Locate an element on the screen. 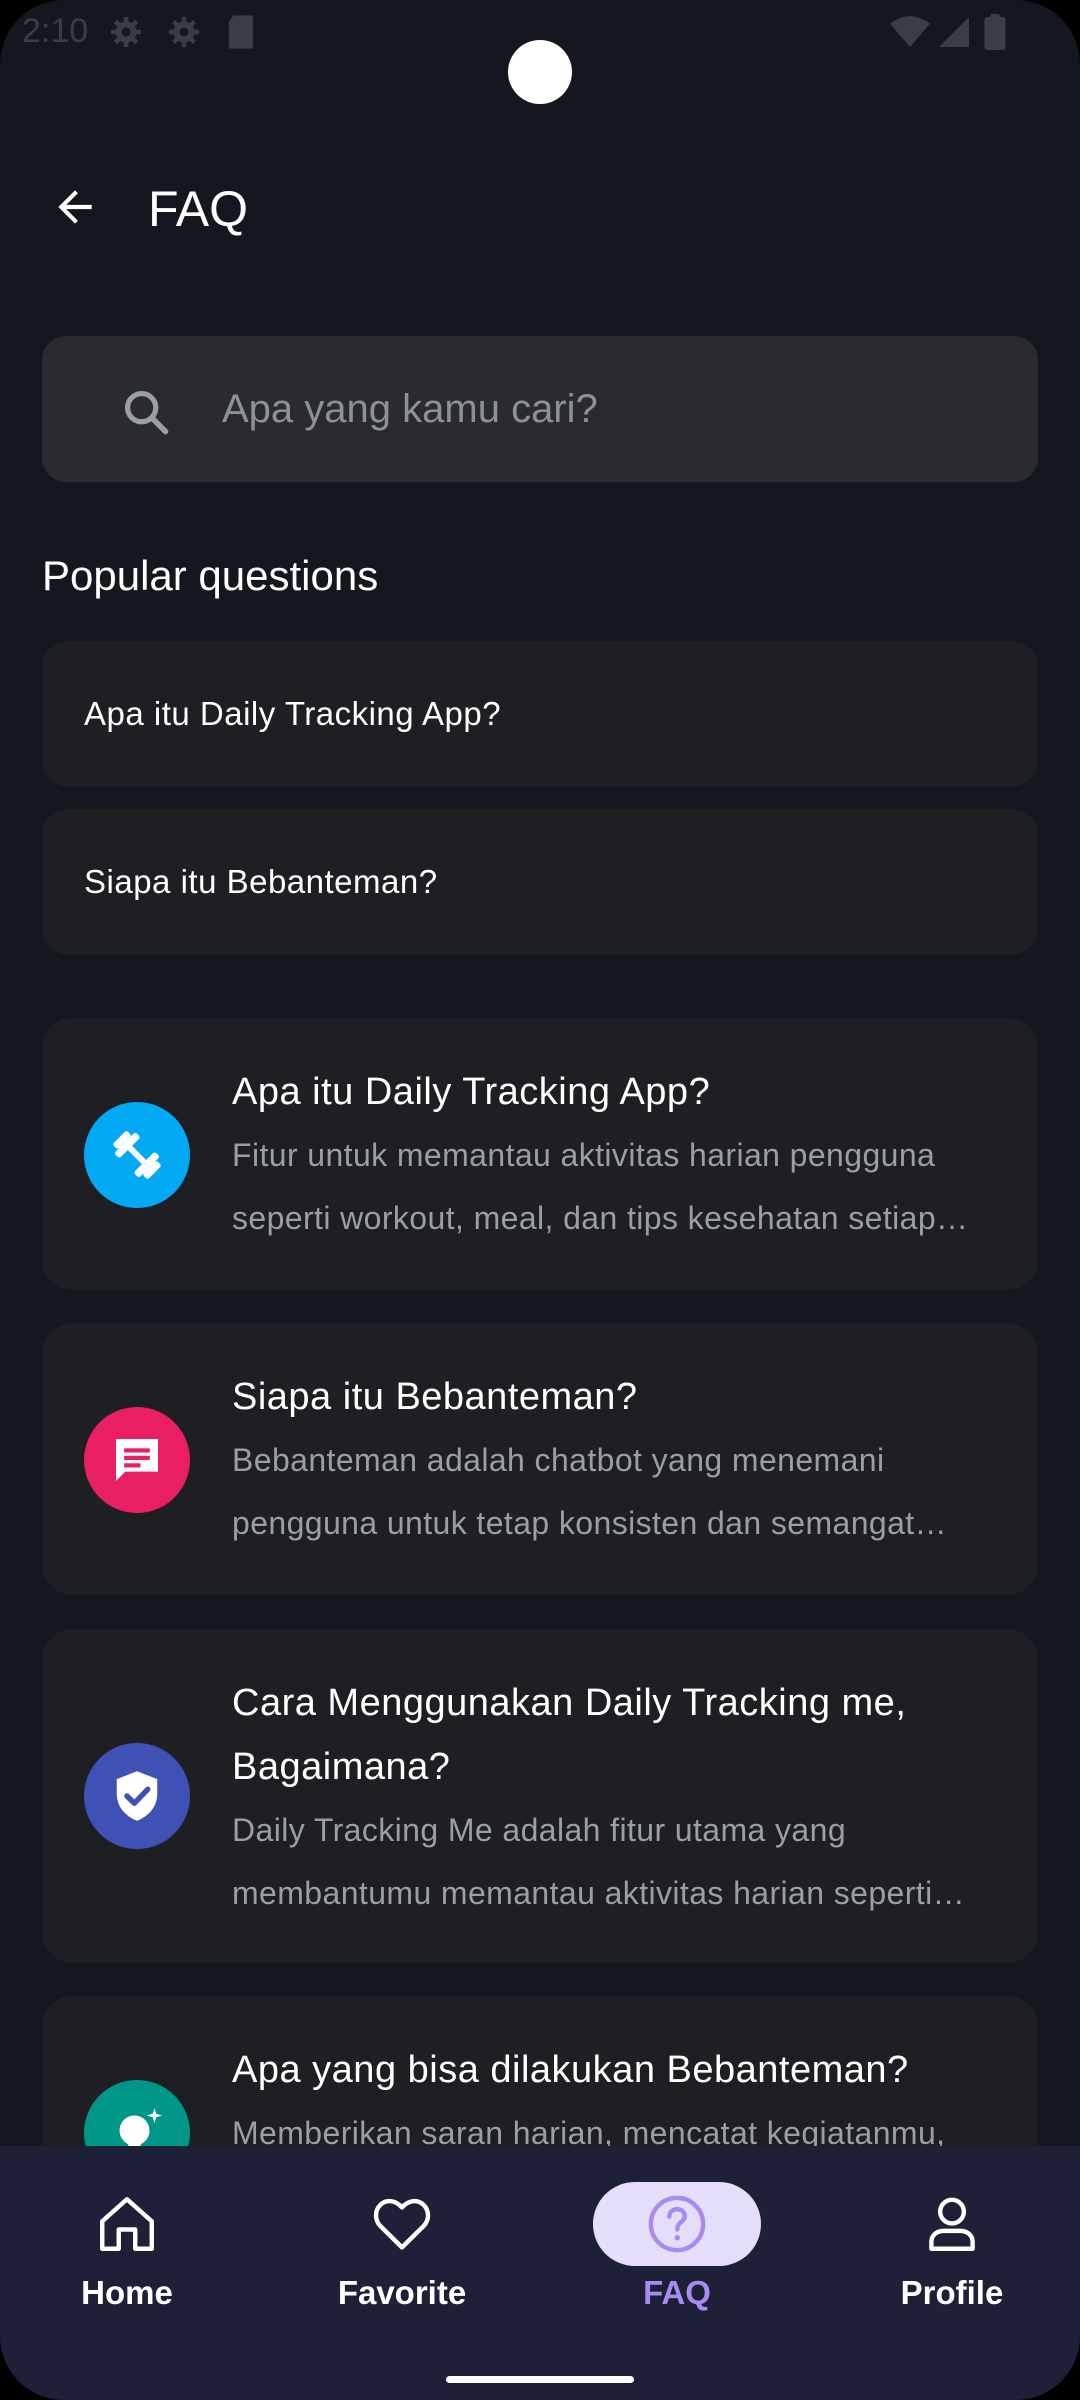 This screenshot has height=2400, width=1080. search-bar is located at coordinates (540, 409).